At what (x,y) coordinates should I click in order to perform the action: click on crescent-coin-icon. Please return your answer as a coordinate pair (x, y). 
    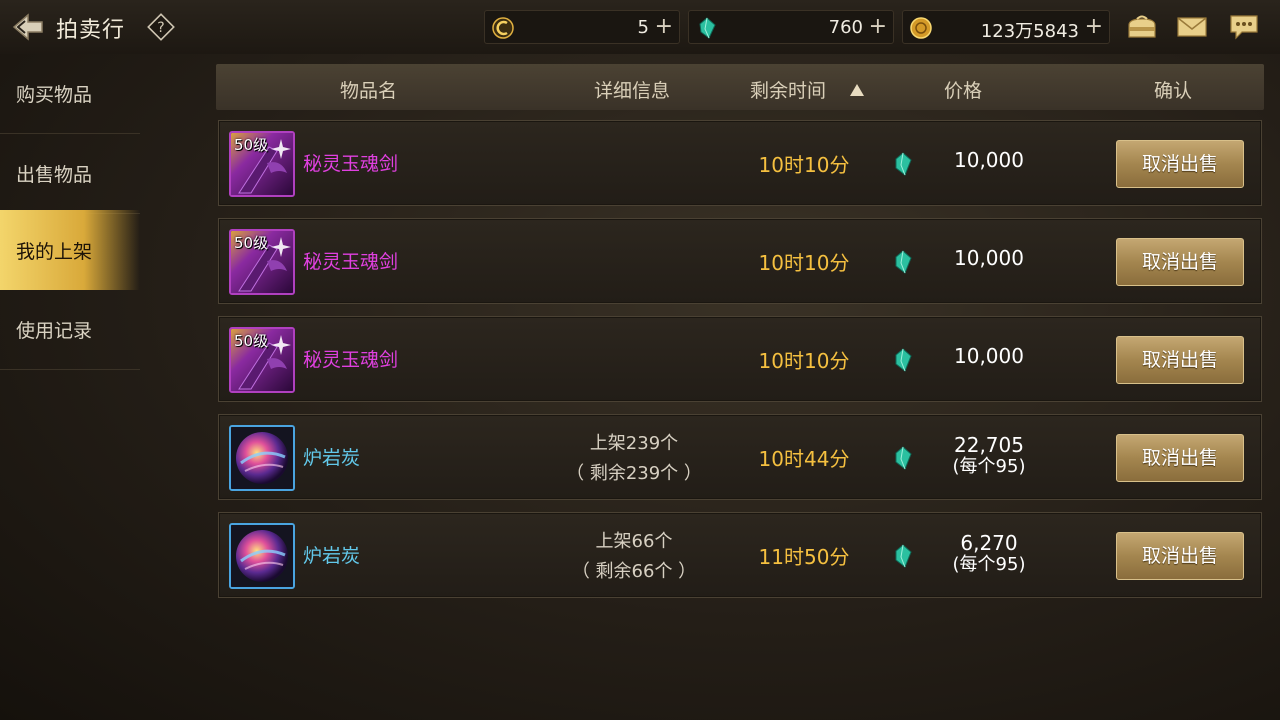
    Looking at the image, I should click on (503, 28).